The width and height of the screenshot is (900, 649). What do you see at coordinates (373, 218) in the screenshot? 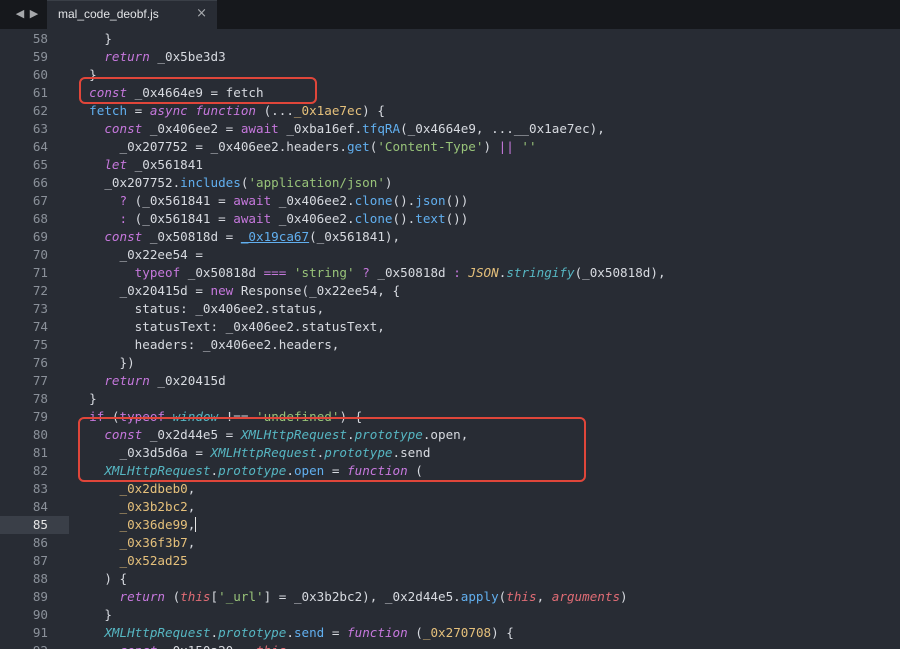
I see `code-token: clone` at bounding box center [373, 218].